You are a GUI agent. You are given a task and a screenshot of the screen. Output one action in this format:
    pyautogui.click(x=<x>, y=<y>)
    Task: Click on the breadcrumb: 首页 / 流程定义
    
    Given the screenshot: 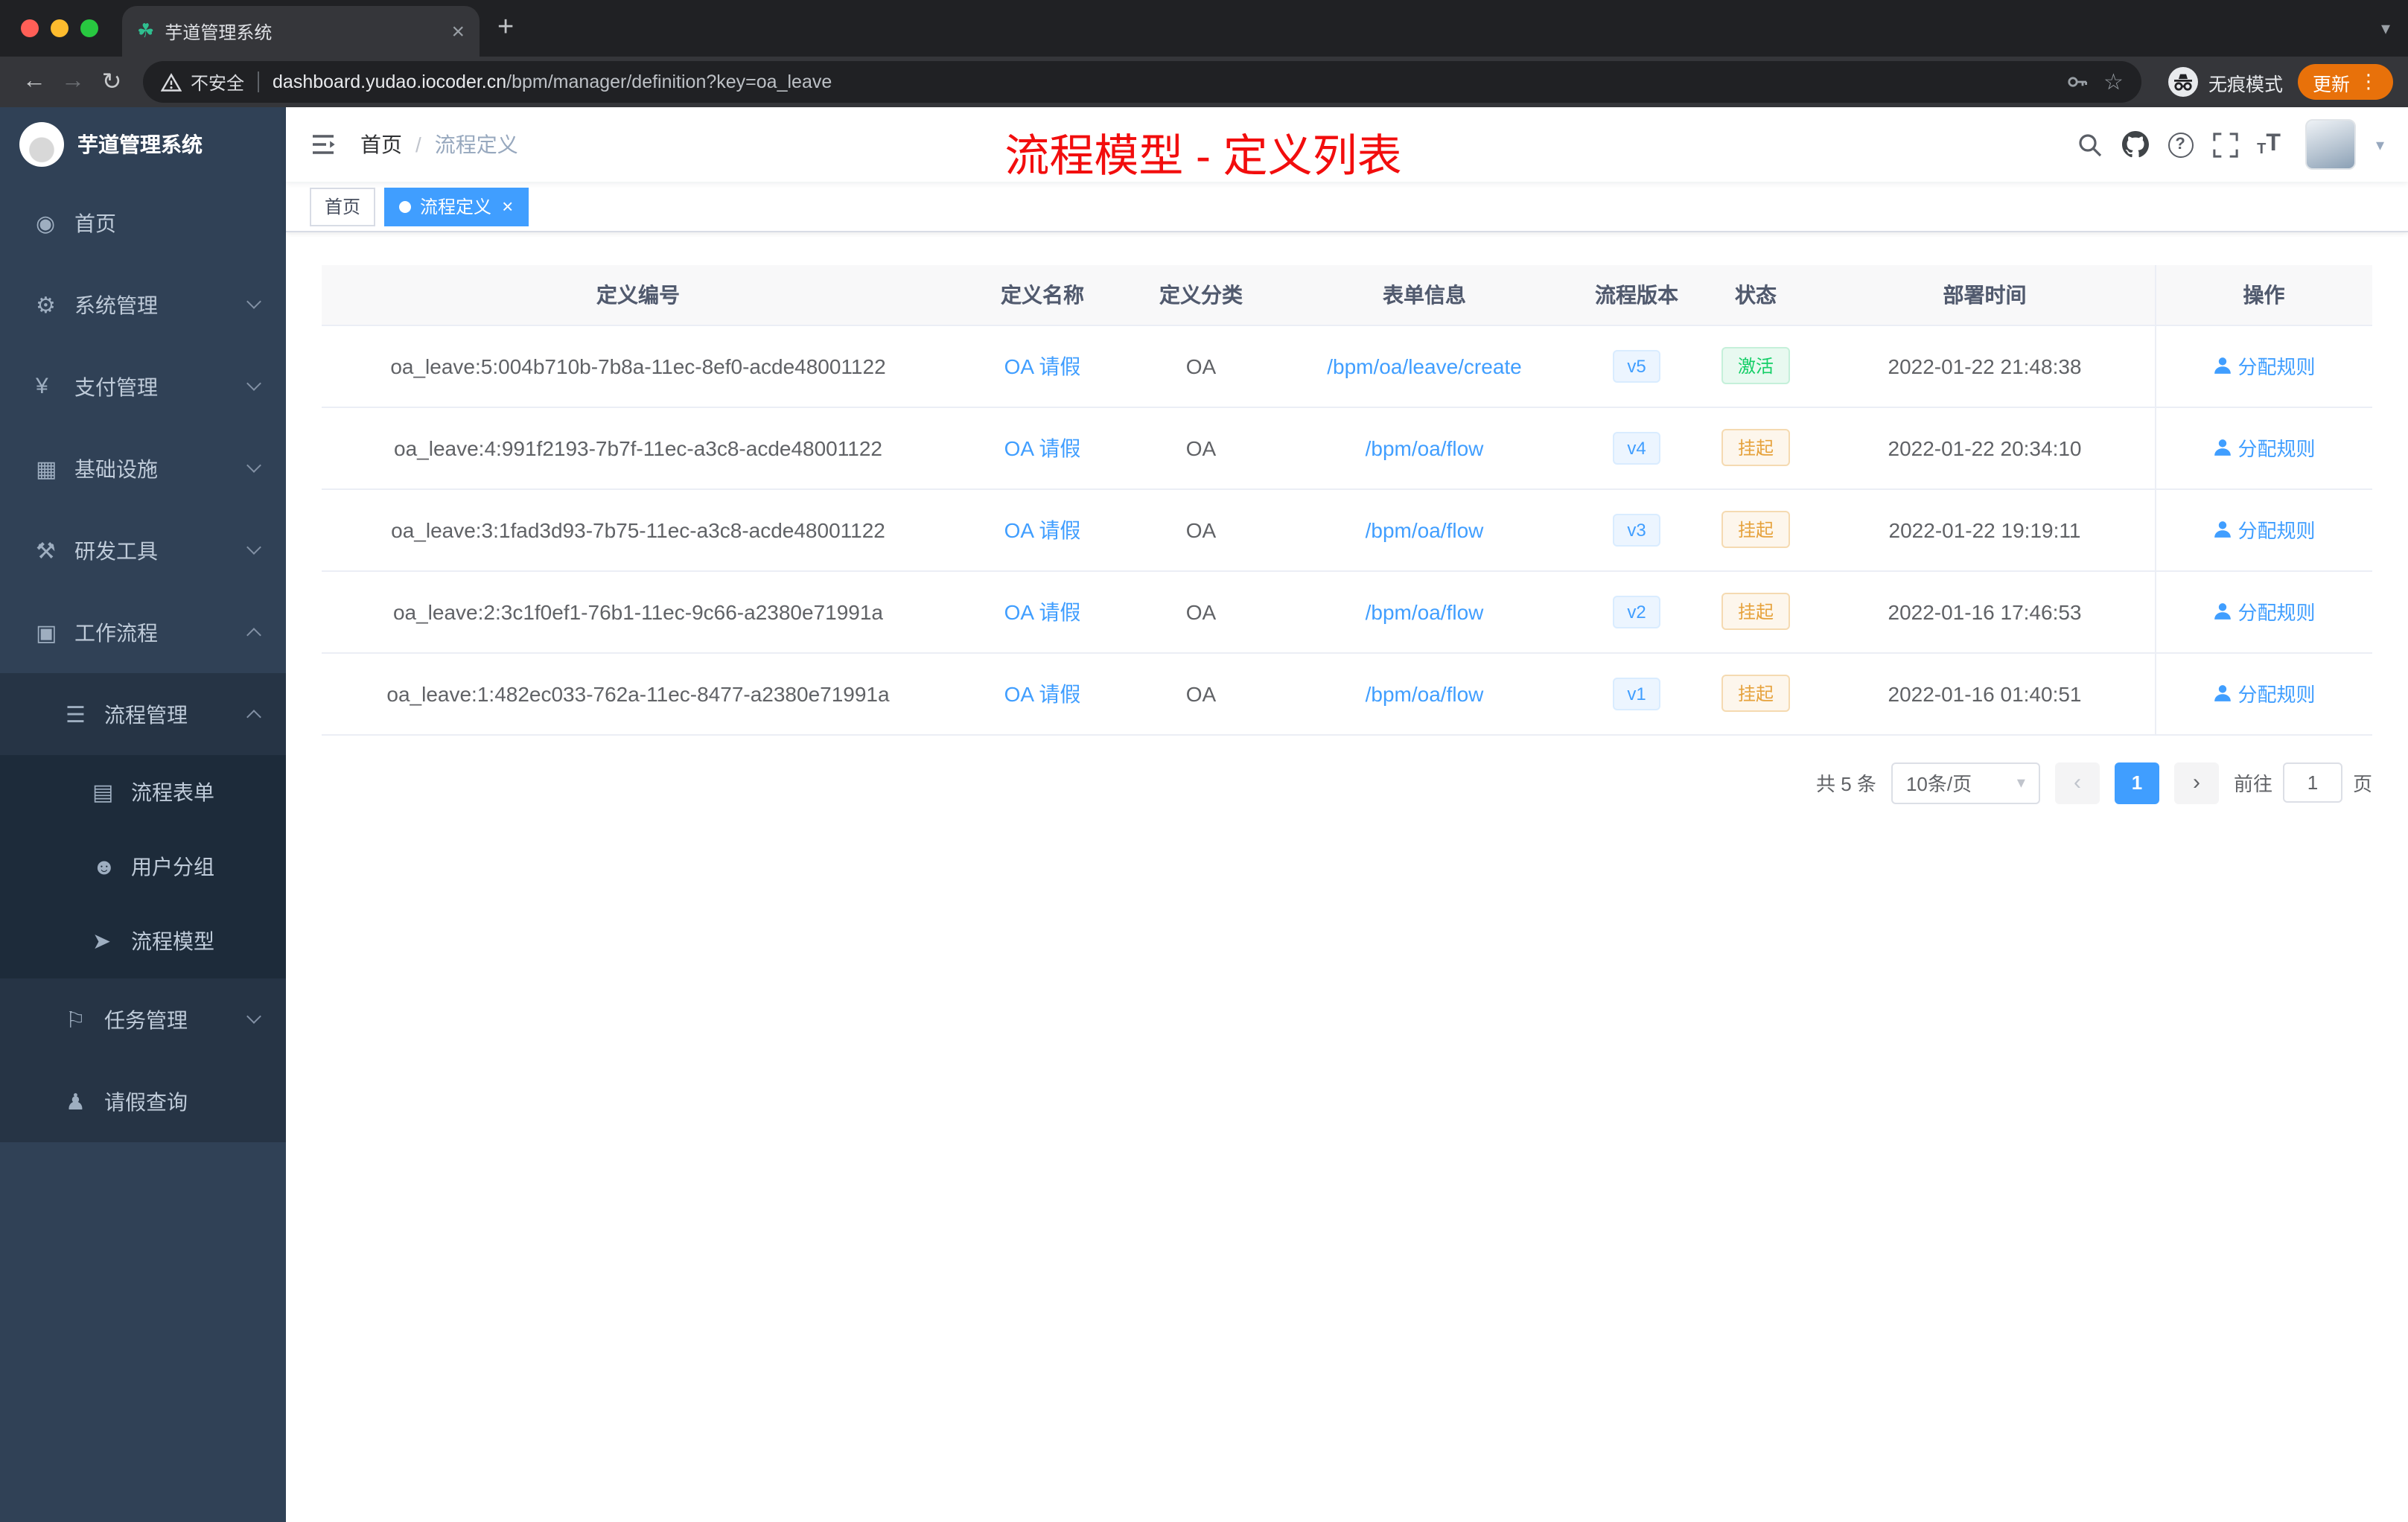 What is the action you would take?
    pyautogui.click(x=439, y=144)
    